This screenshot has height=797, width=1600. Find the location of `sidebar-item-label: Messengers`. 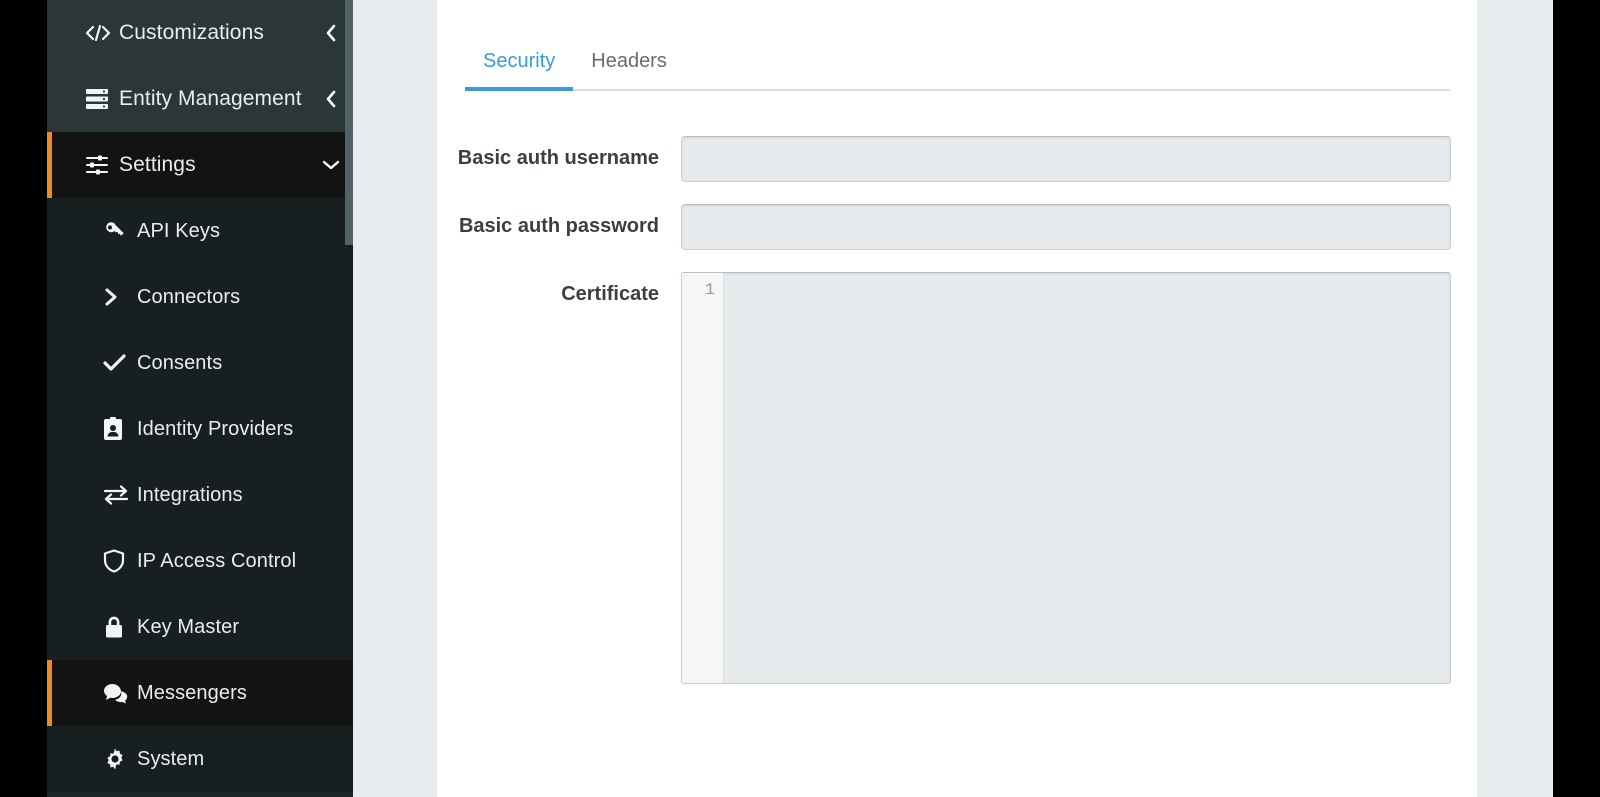

sidebar-item-label: Messengers is located at coordinates (192, 692).